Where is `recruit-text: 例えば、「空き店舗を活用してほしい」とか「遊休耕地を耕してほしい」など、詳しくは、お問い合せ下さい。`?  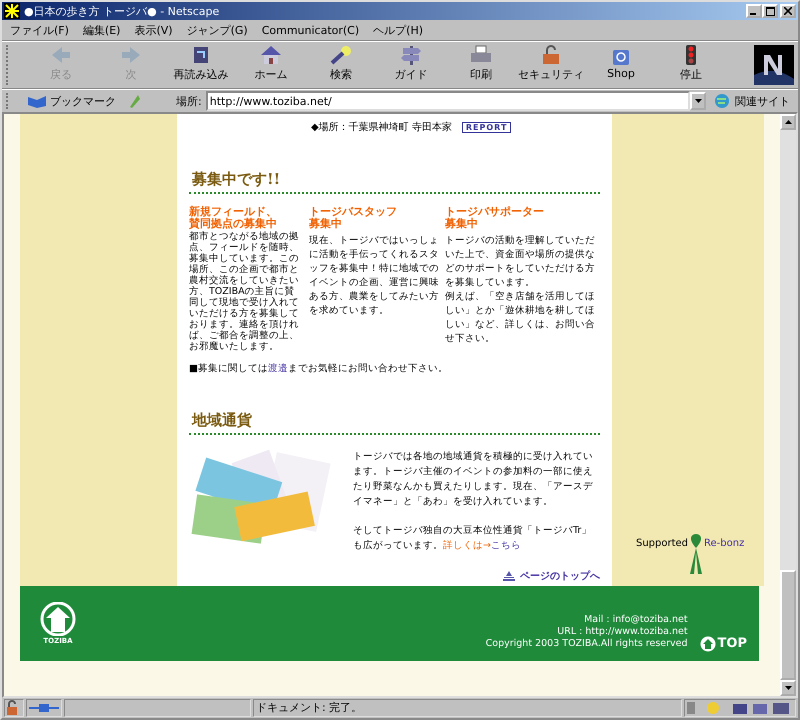 recruit-text: 例えば、「空き店舗を活用してほしい」とか「遊休耕地を耕してほしい」など、詳しくは、お問い合せ下さい。 is located at coordinates (520, 318).